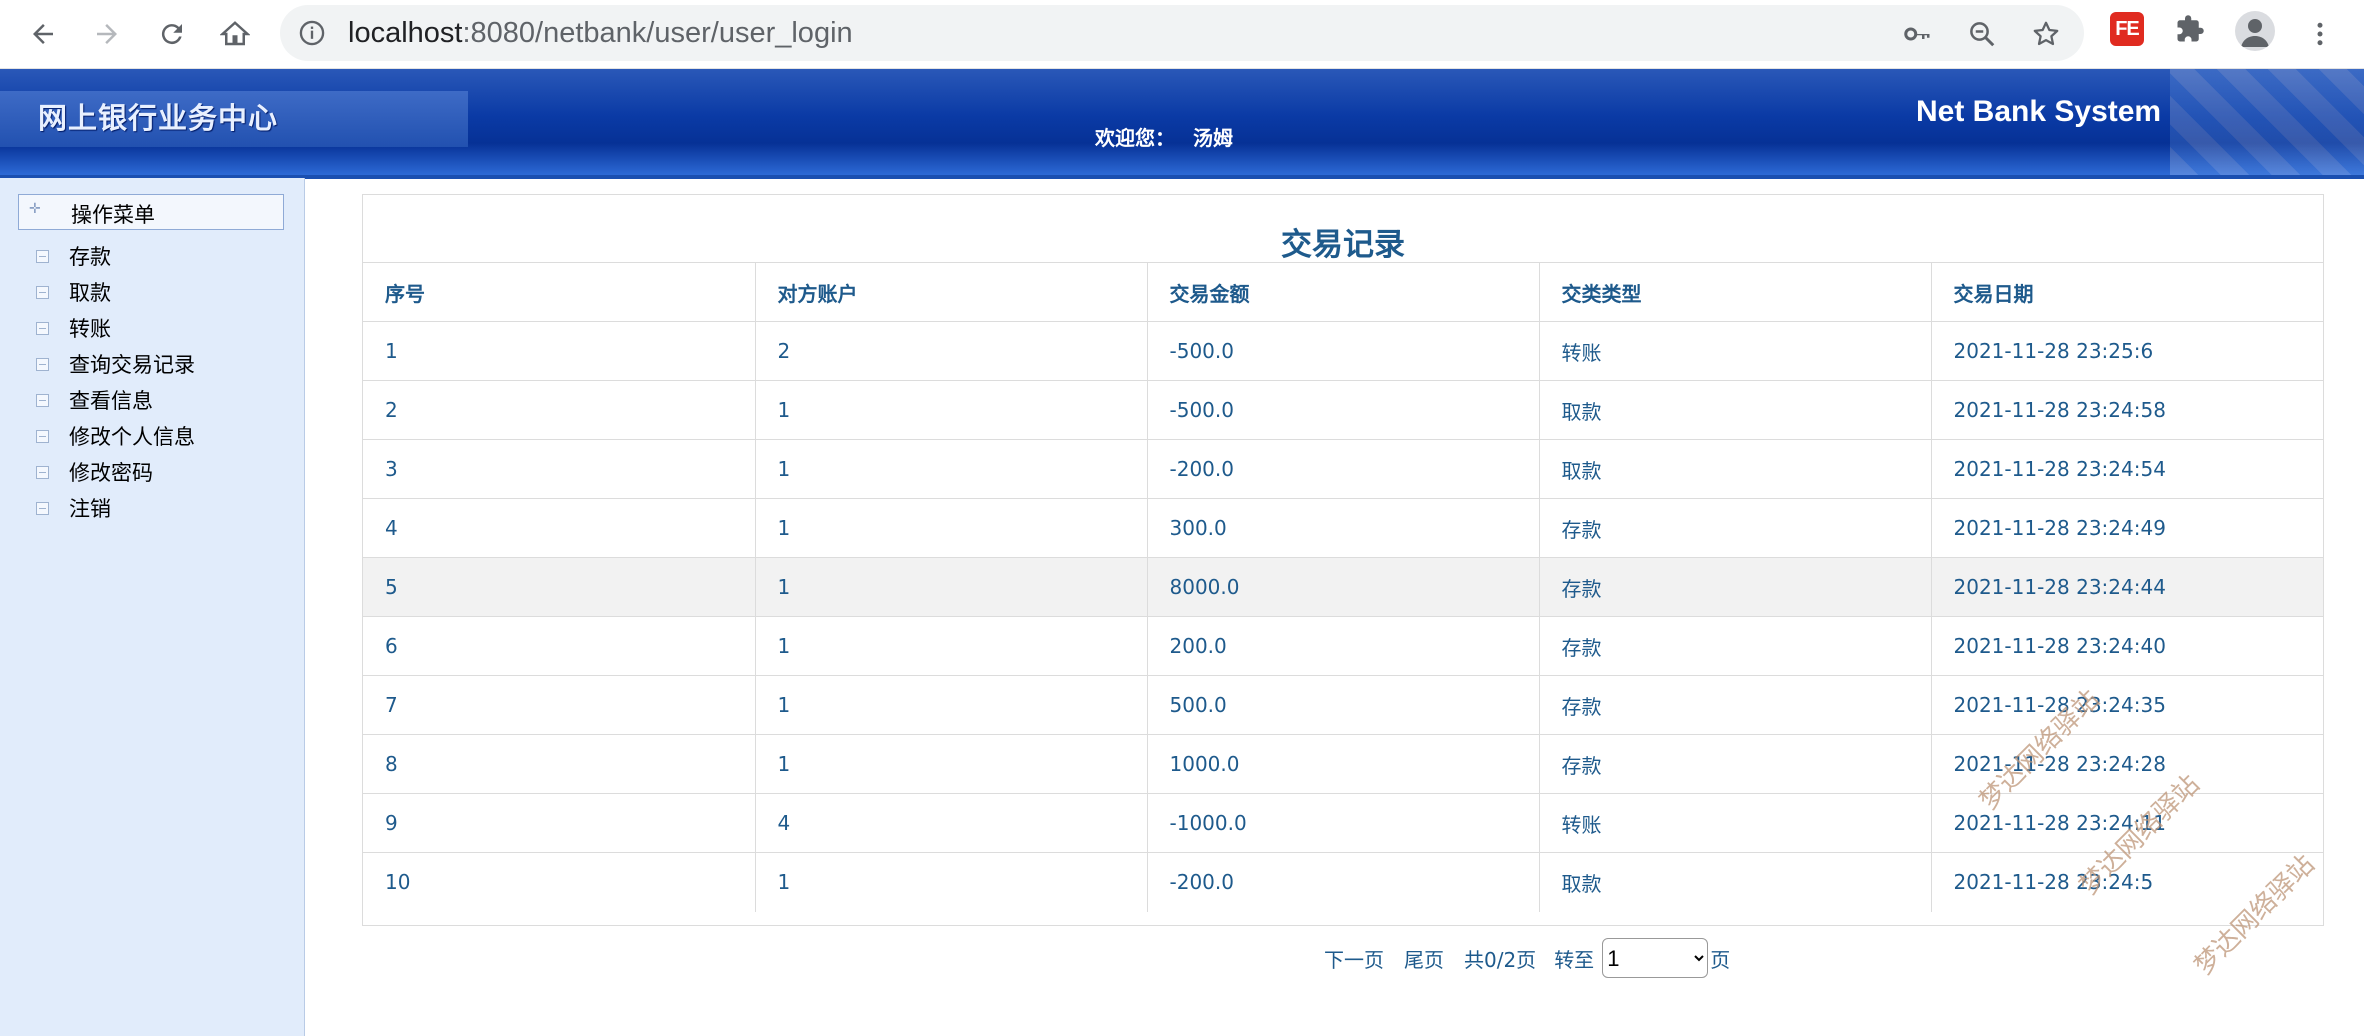 The height and width of the screenshot is (1036, 2364). What do you see at coordinates (559, 705) in the screenshot?
I see `table-cell: 7` at bounding box center [559, 705].